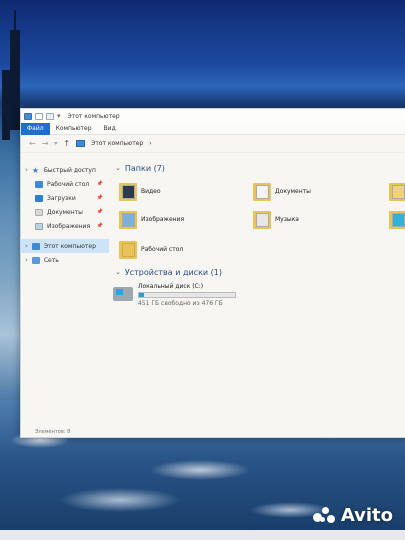 This screenshot has height=540, width=405. I want to click on quick-access-dropdown-icon: ▾, so click(59, 116).